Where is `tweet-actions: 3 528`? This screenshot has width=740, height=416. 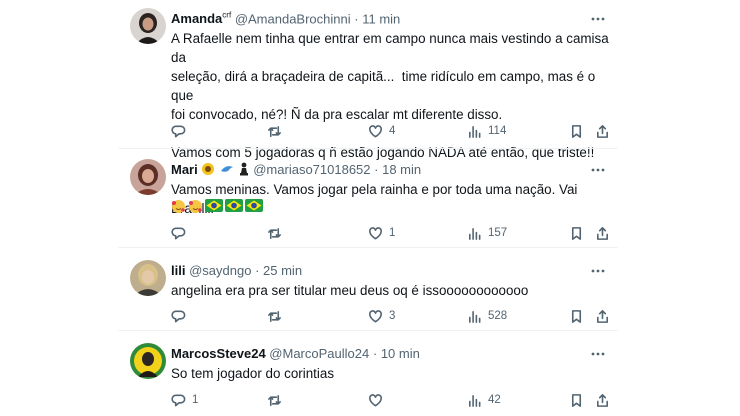
tweet-actions: 3 528 is located at coordinates (391, 316).